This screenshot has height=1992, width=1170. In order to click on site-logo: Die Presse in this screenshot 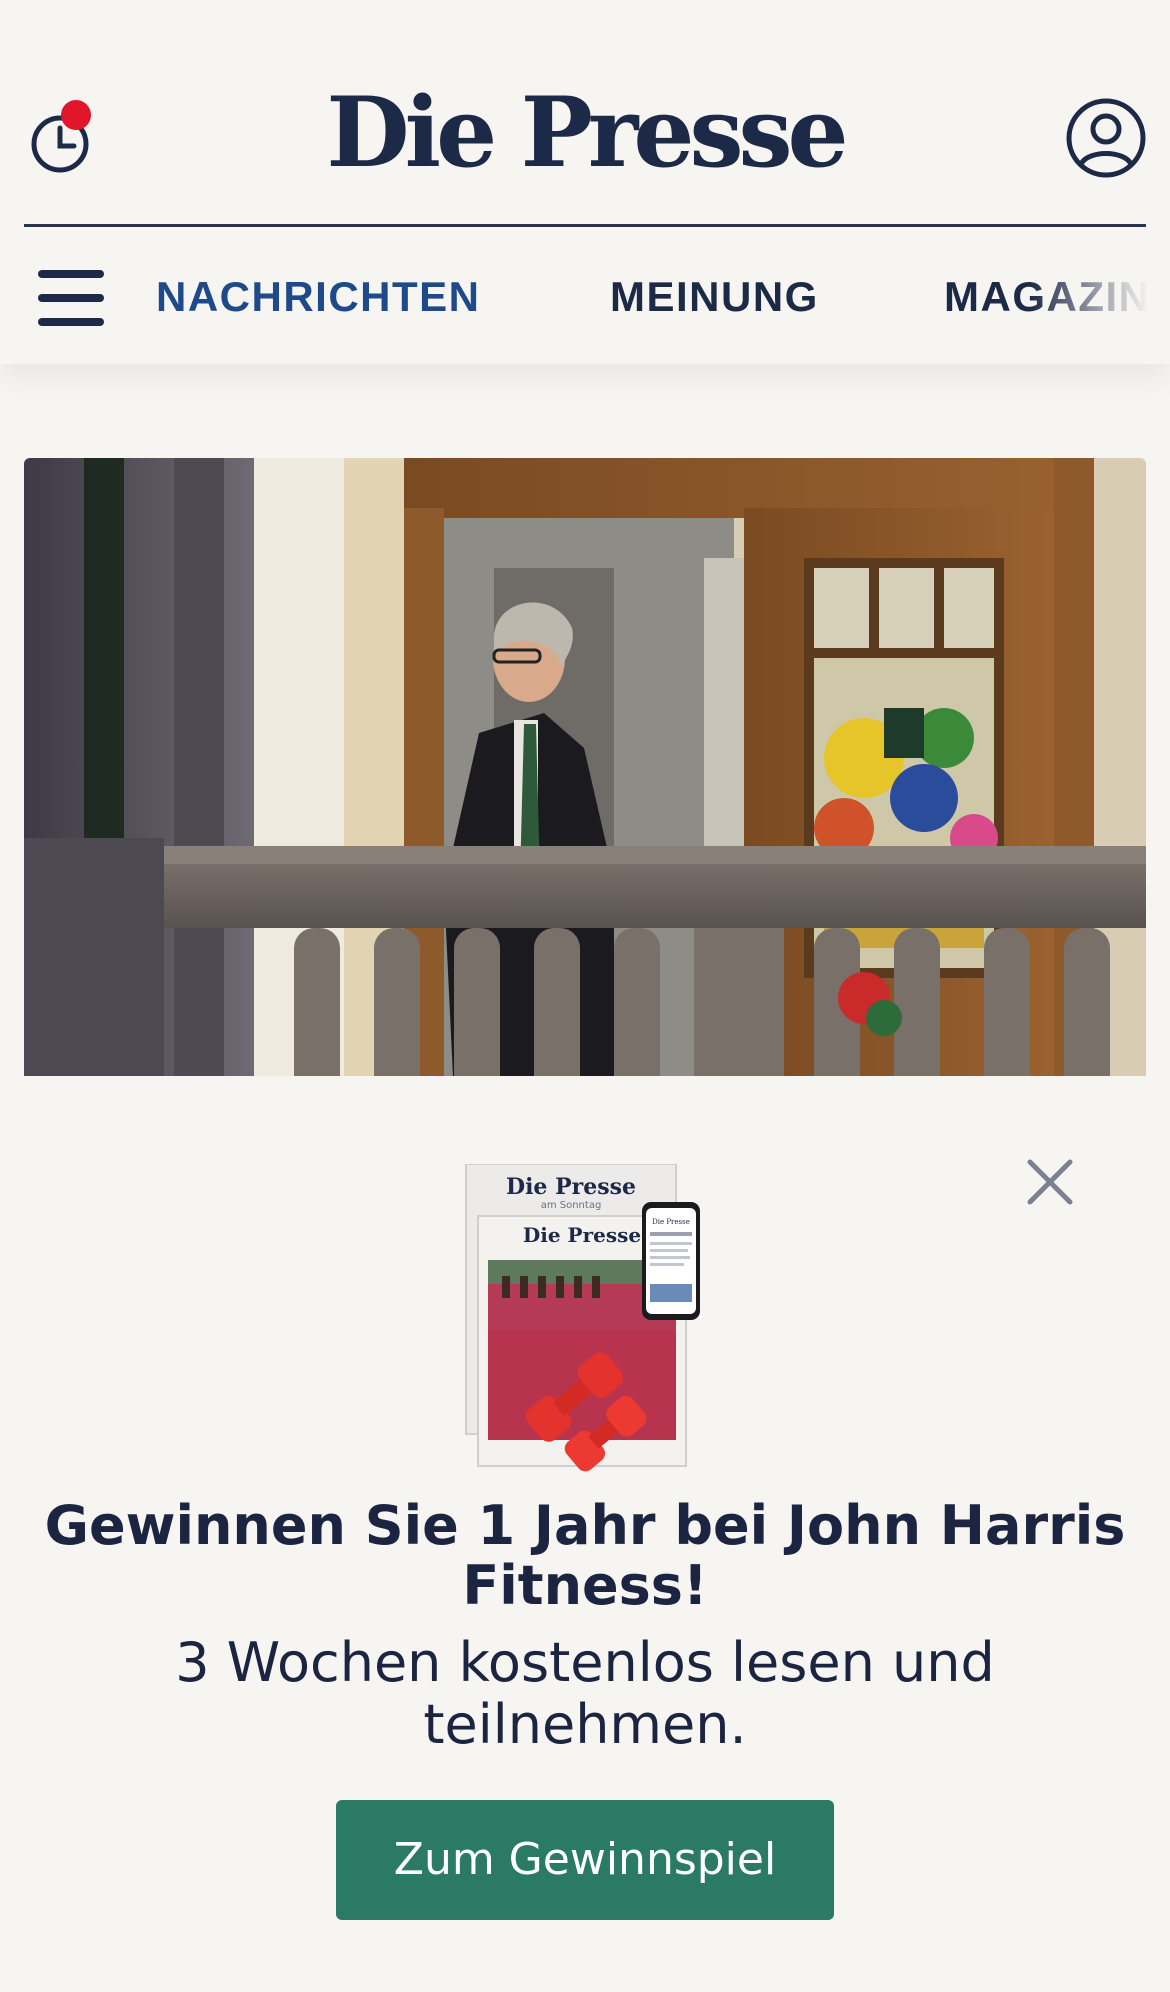, I will do `click(585, 133)`.